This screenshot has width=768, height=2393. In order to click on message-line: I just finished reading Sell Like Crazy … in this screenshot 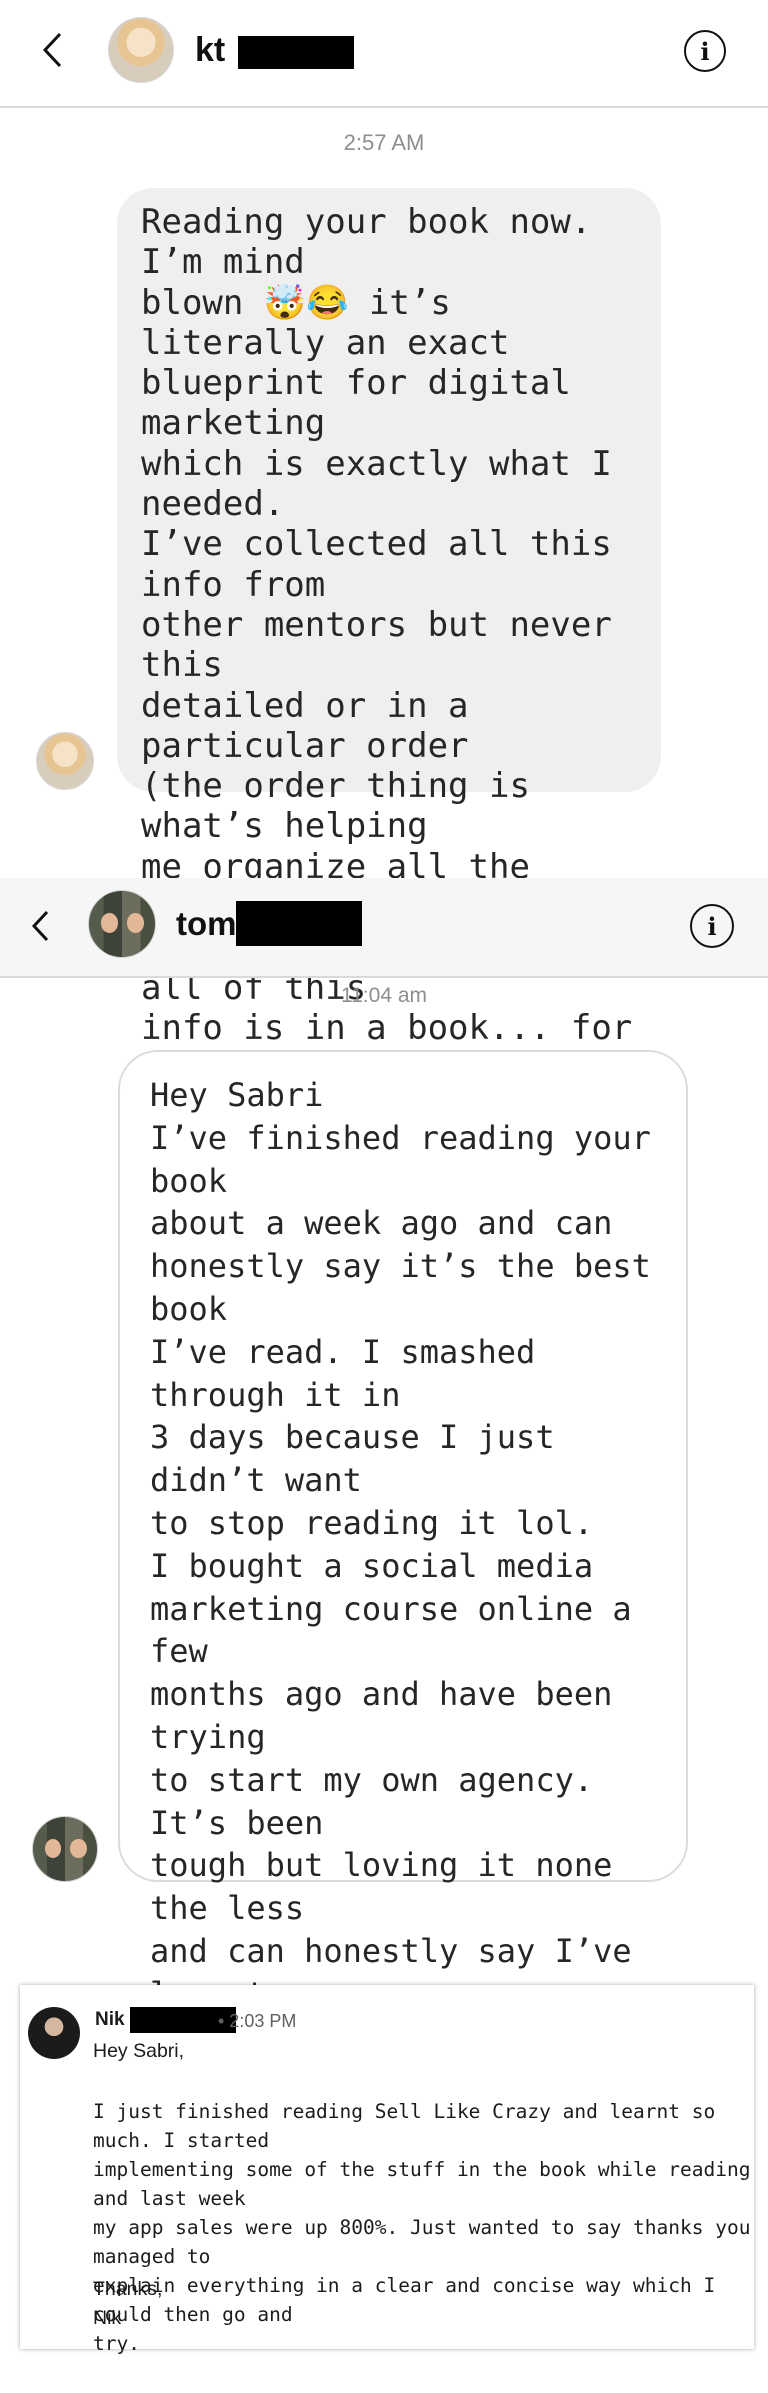, I will do `click(410, 2126)`.